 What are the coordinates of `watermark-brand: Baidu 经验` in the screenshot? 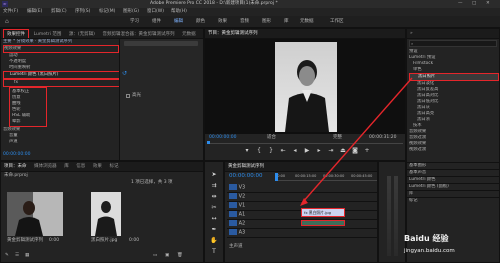 It's located at (426, 238).